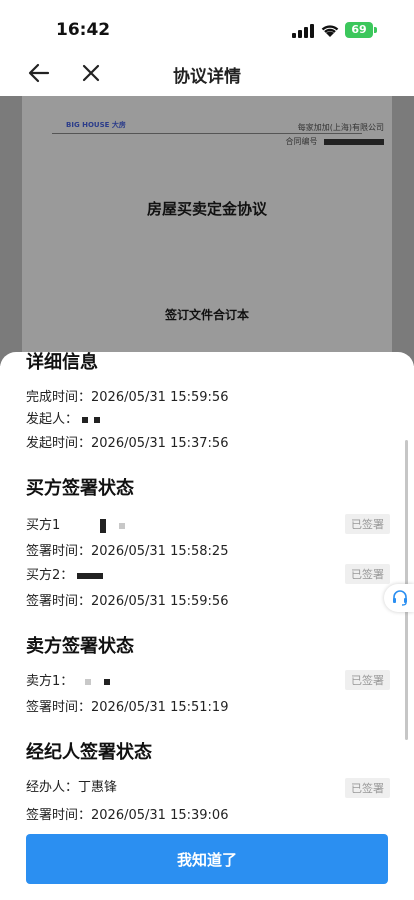  Describe the element at coordinates (62, 362) in the screenshot. I see `details-section-title: 详细信息` at that location.